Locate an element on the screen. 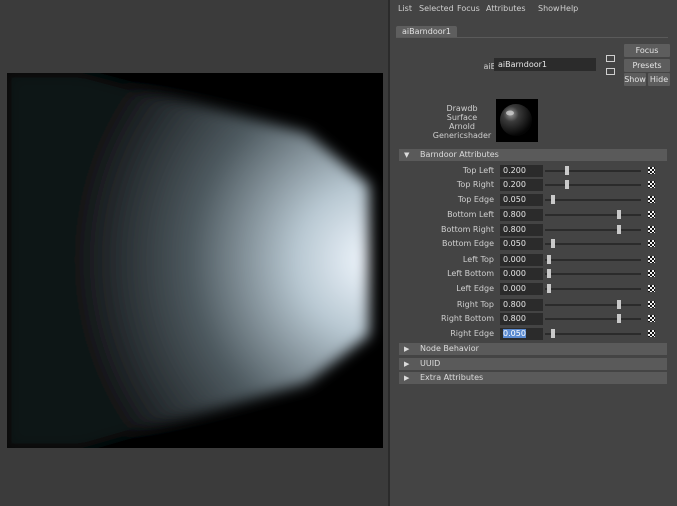  menu-selected: Selected is located at coordinates (436, 8).